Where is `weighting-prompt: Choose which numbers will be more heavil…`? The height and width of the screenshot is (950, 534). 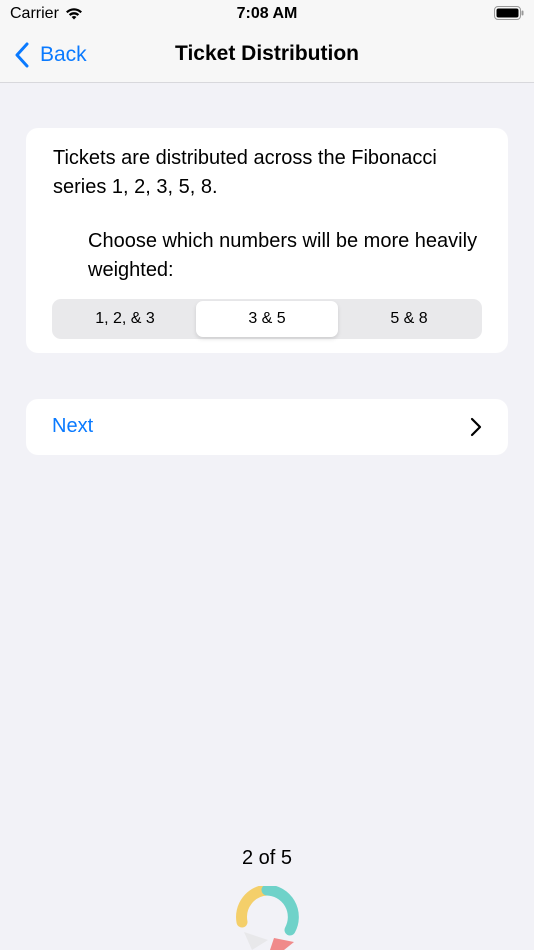 weighting-prompt: Choose which numbers will be more heavil… is located at coordinates (283, 255).